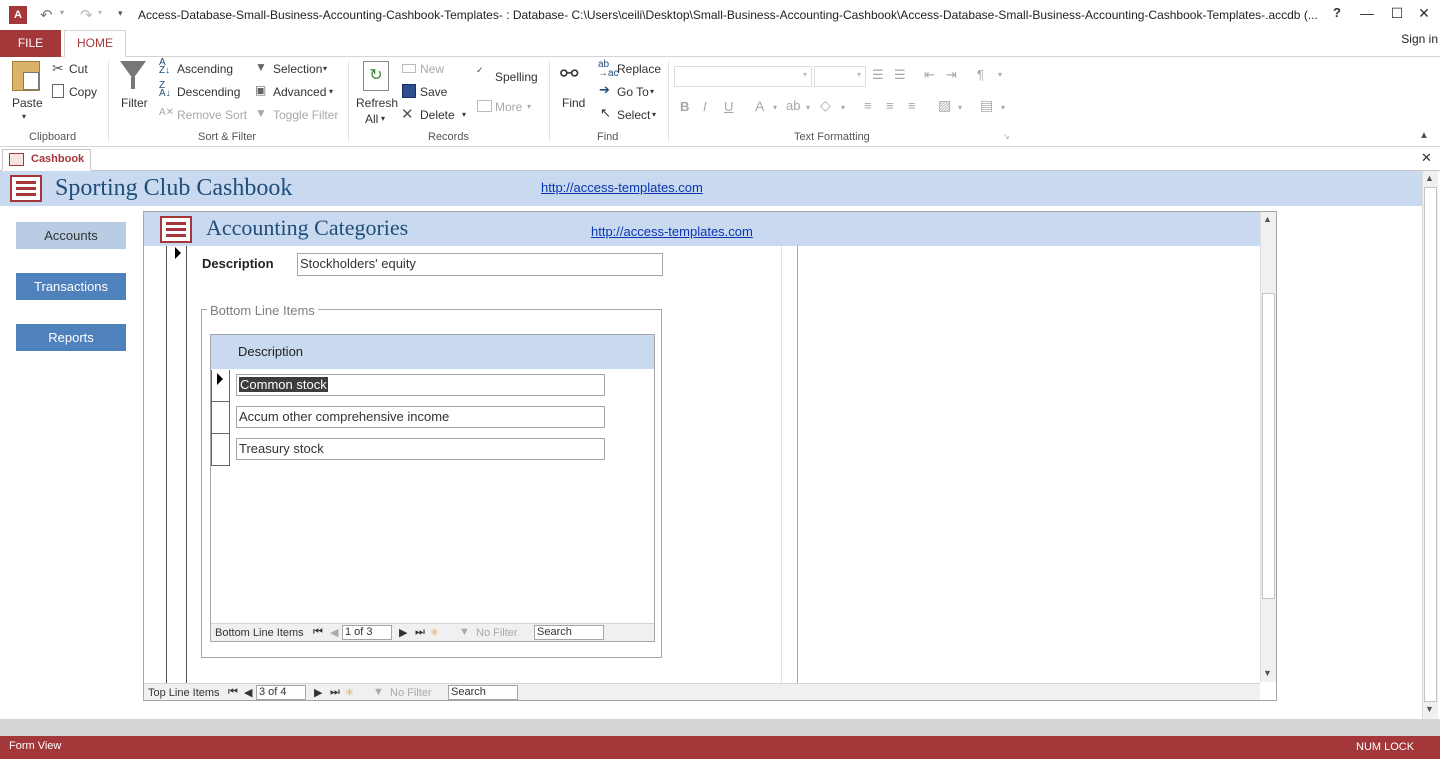  I want to click on goto-icon: ➔, so click(604, 90).